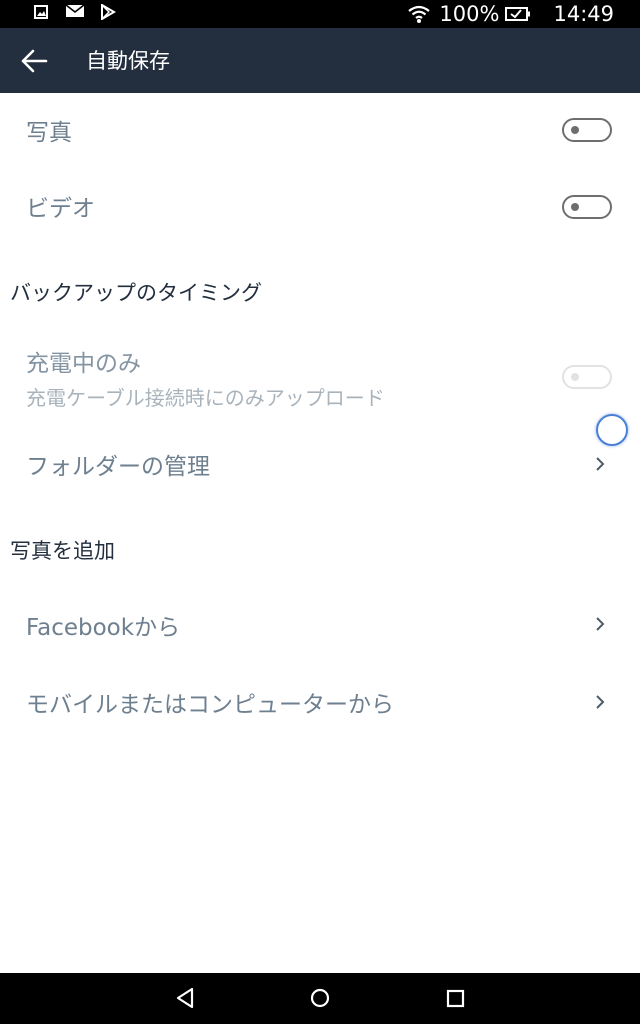  What do you see at coordinates (108, 12) in the screenshot?
I see `play-store-icon` at bounding box center [108, 12].